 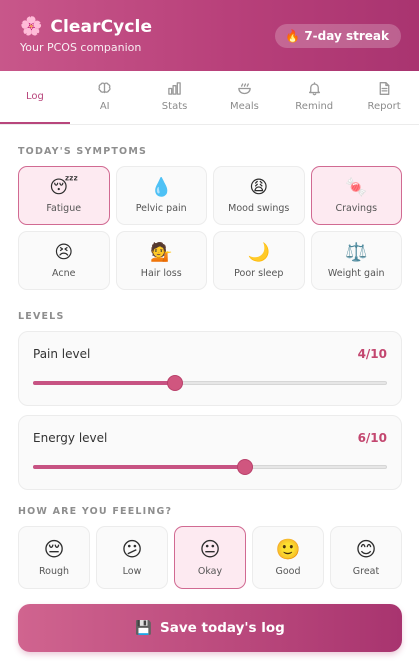 I want to click on pensive-face-icon: 😔, so click(x=54, y=549).